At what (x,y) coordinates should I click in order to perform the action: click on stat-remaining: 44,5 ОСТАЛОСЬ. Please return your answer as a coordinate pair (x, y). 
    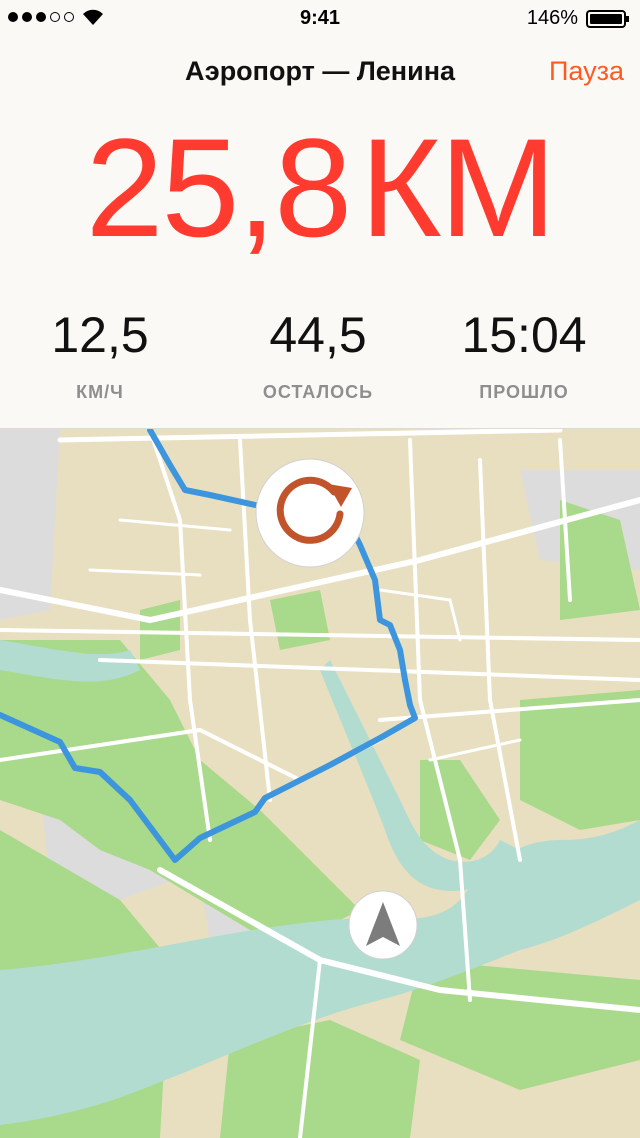
    Looking at the image, I should click on (318, 356).